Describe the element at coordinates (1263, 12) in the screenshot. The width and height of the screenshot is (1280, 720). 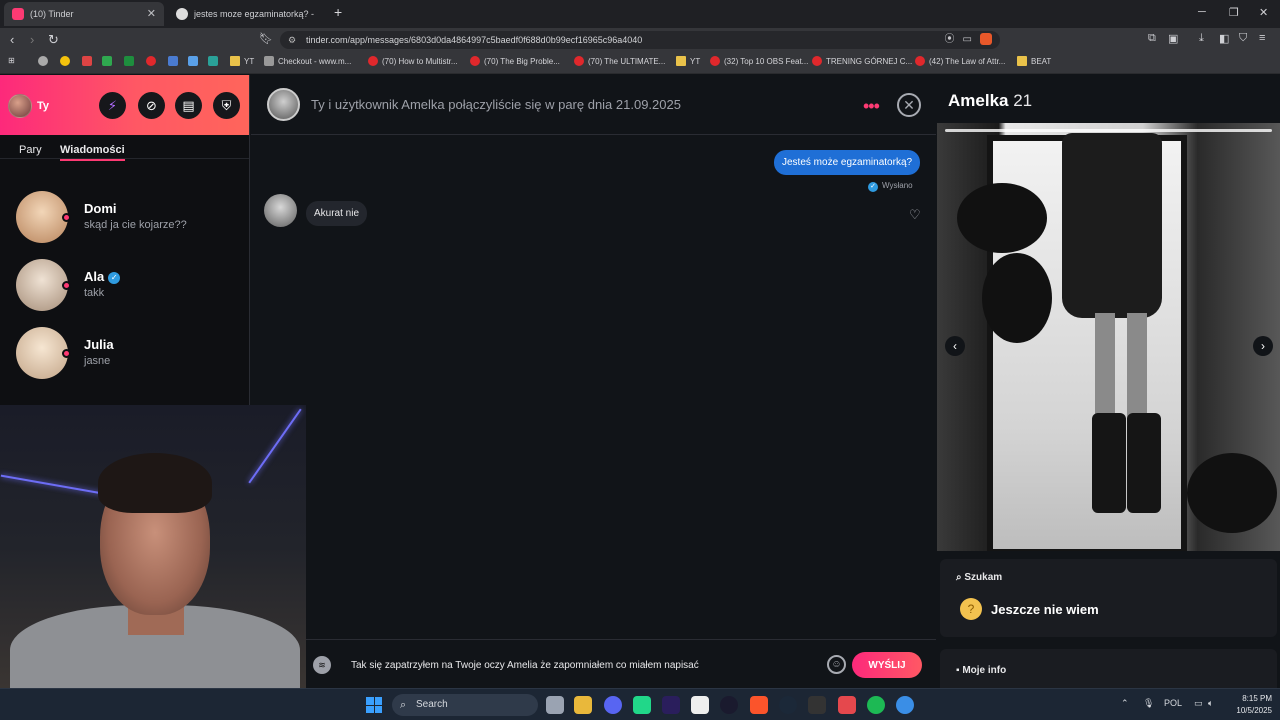
I see `close-window-icon: ✕` at that location.